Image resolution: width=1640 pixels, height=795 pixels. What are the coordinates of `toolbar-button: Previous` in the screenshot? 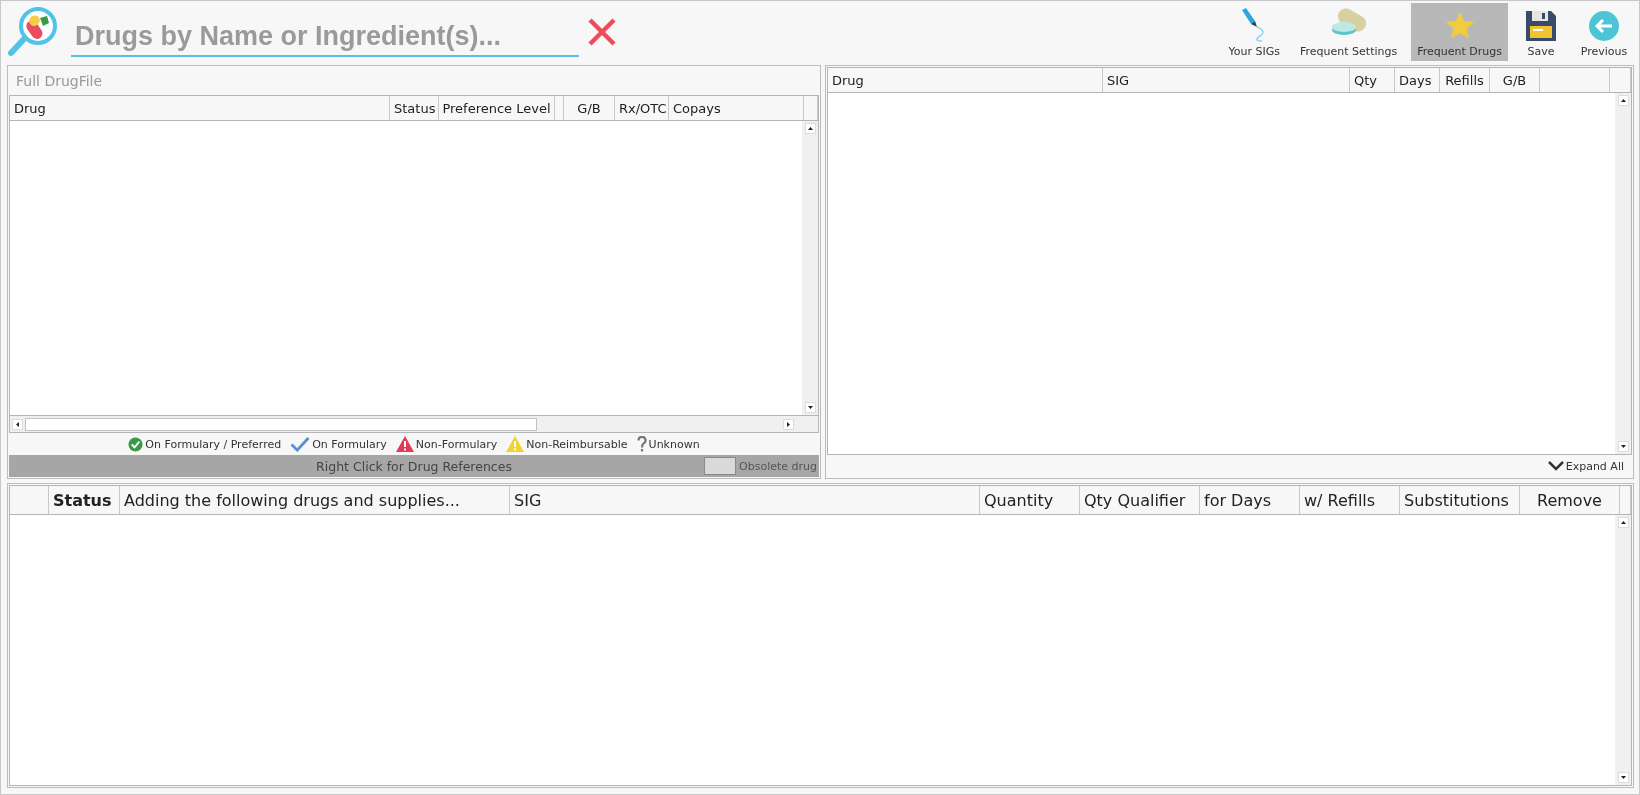 It's located at (1604, 32).